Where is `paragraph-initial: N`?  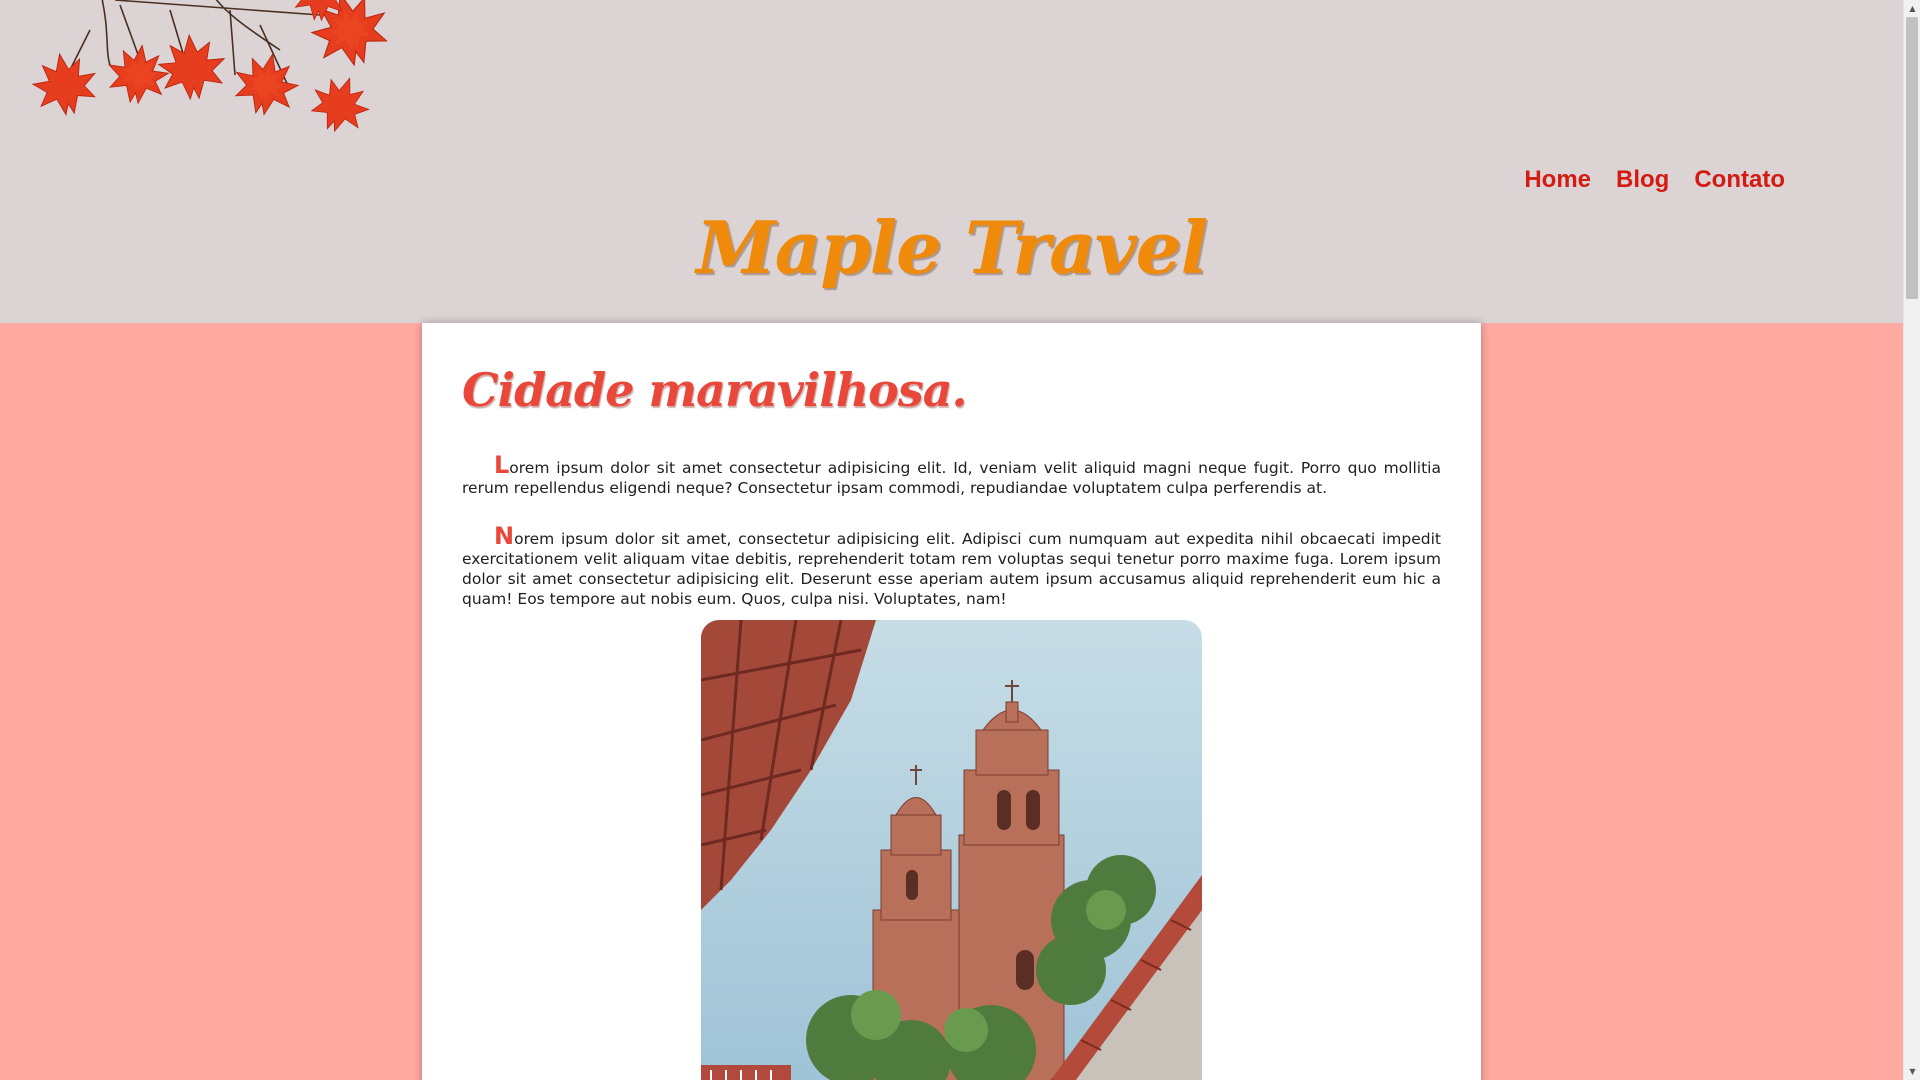
paragraph-initial: N is located at coordinates (504, 536).